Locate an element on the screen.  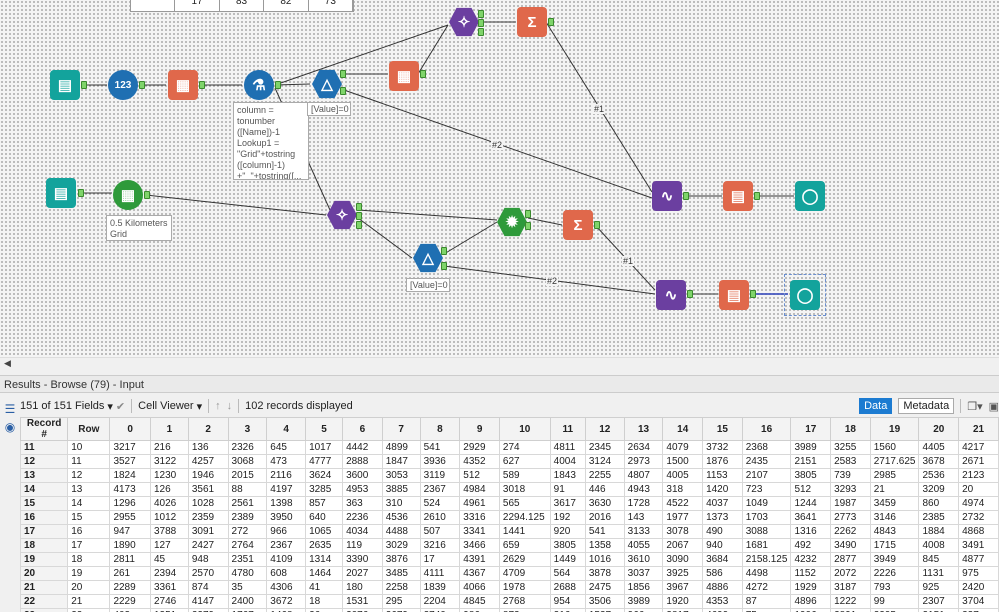
table-cell: 3817 is located at coordinates (683, 610).